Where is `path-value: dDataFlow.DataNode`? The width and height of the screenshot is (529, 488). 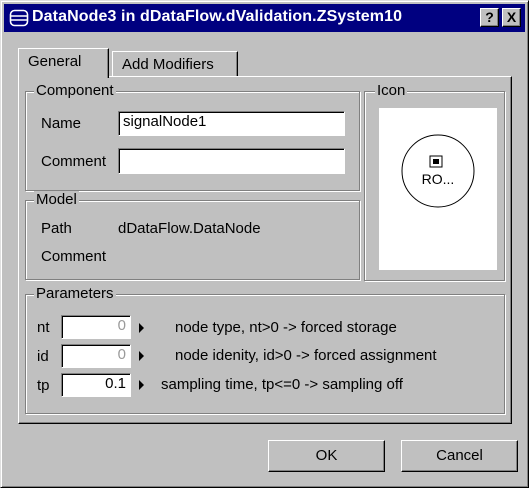 path-value: dDataFlow.DataNode is located at coordinates (189, 228).